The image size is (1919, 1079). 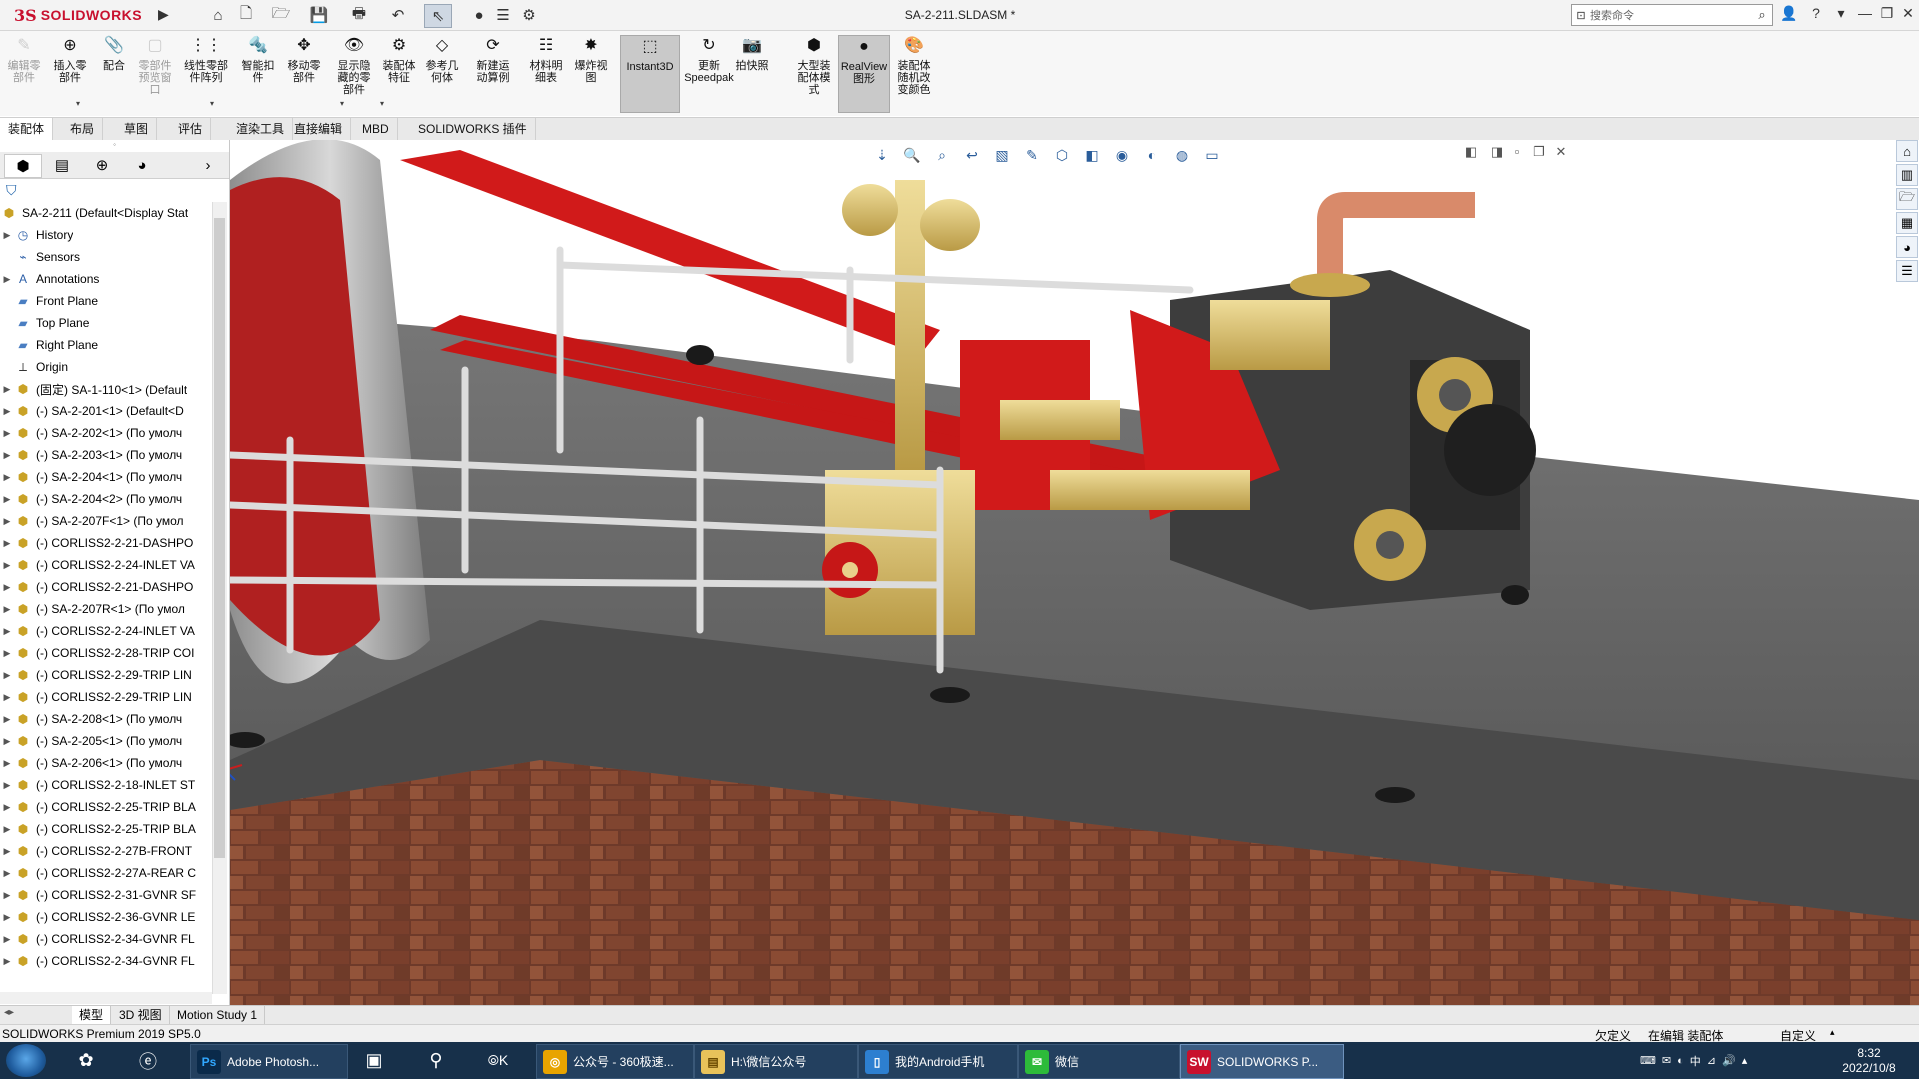 What do you see at coordinates (1182, 155) in the screenshot?
I see `apply-scene-icon: ◍` at bounding box center [1182, 155].